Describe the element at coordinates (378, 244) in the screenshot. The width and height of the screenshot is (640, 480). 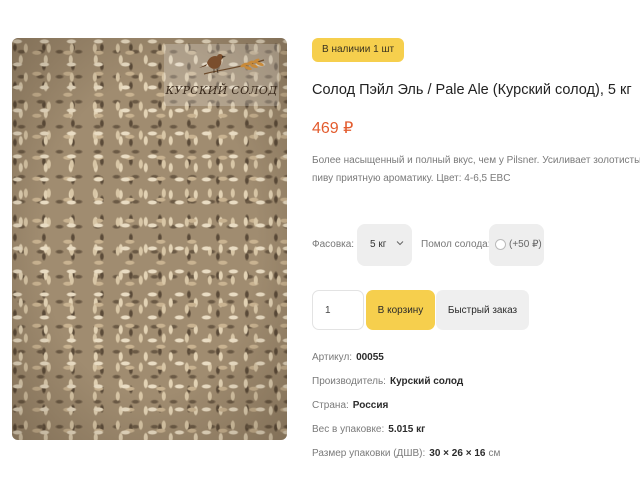
I see `pack-value: 5 кг` at that location.